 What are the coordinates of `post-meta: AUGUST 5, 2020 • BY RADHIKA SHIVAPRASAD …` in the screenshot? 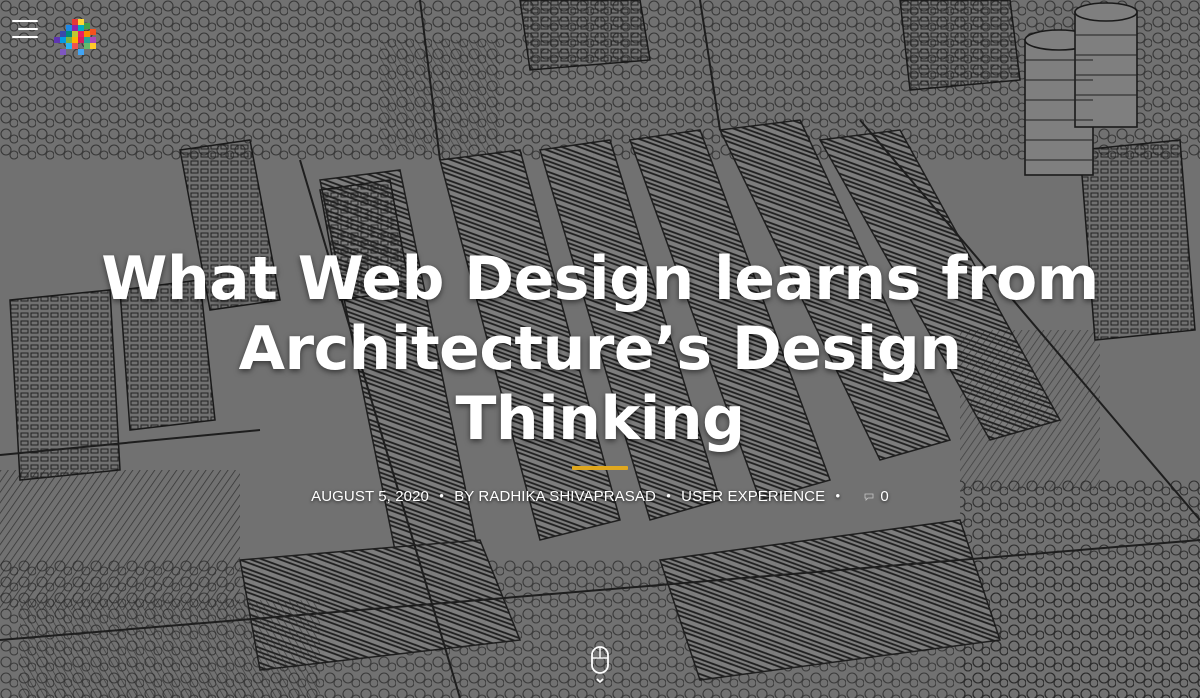 It's located at (600, 496).